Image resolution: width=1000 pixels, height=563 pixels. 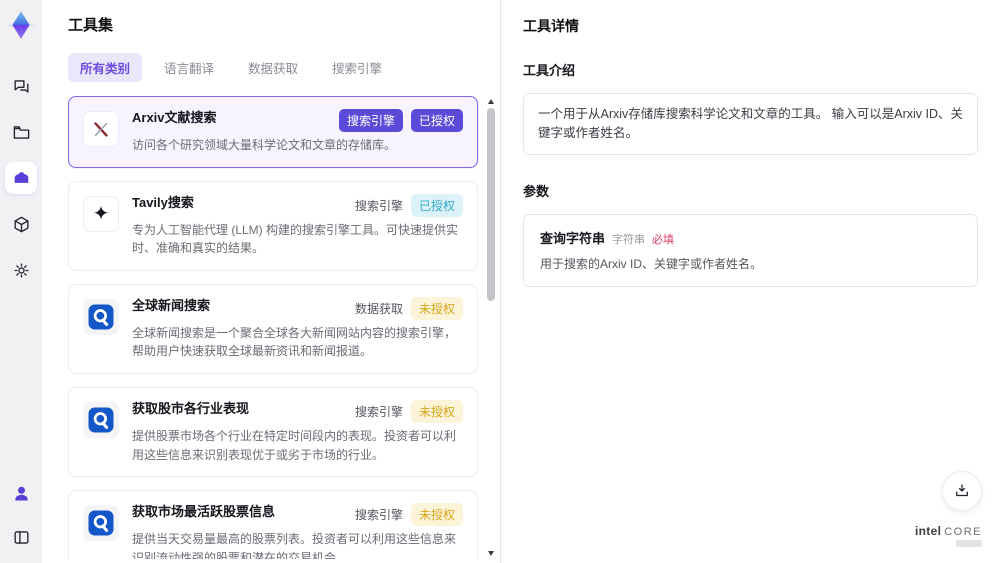 What do you see at coordinates (174, 117) in the screenshot?
I see `tool-name: Arxiv文献搜索` at bounding box center [174, 117].